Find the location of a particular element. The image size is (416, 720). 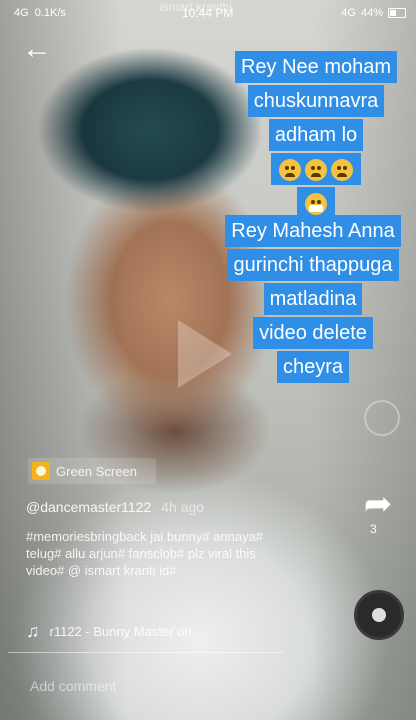

caption-line: gurinchi thappuga is located at coordinates (313, 265).